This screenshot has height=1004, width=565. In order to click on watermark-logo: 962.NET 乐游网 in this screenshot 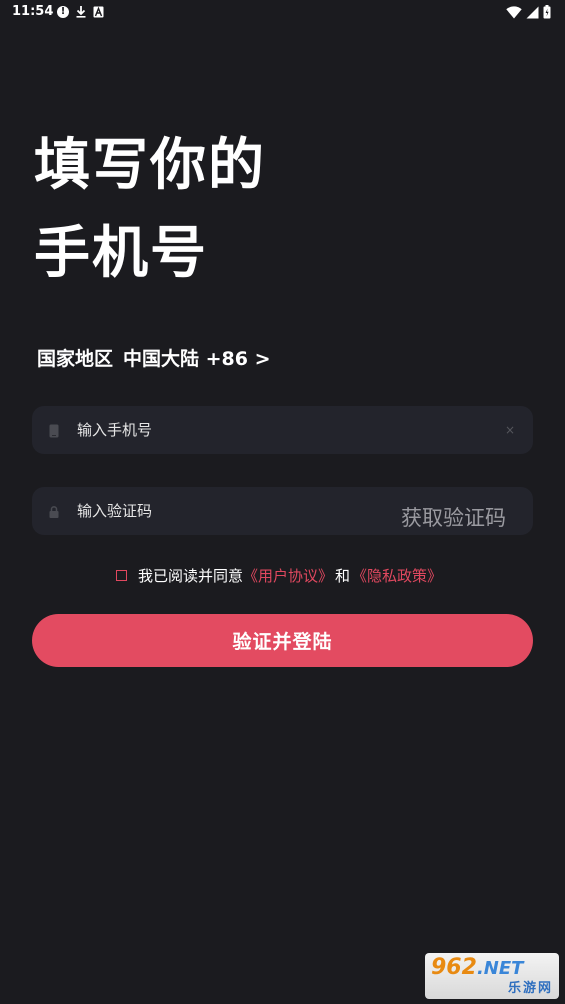, I will do `click(492, 976)`.